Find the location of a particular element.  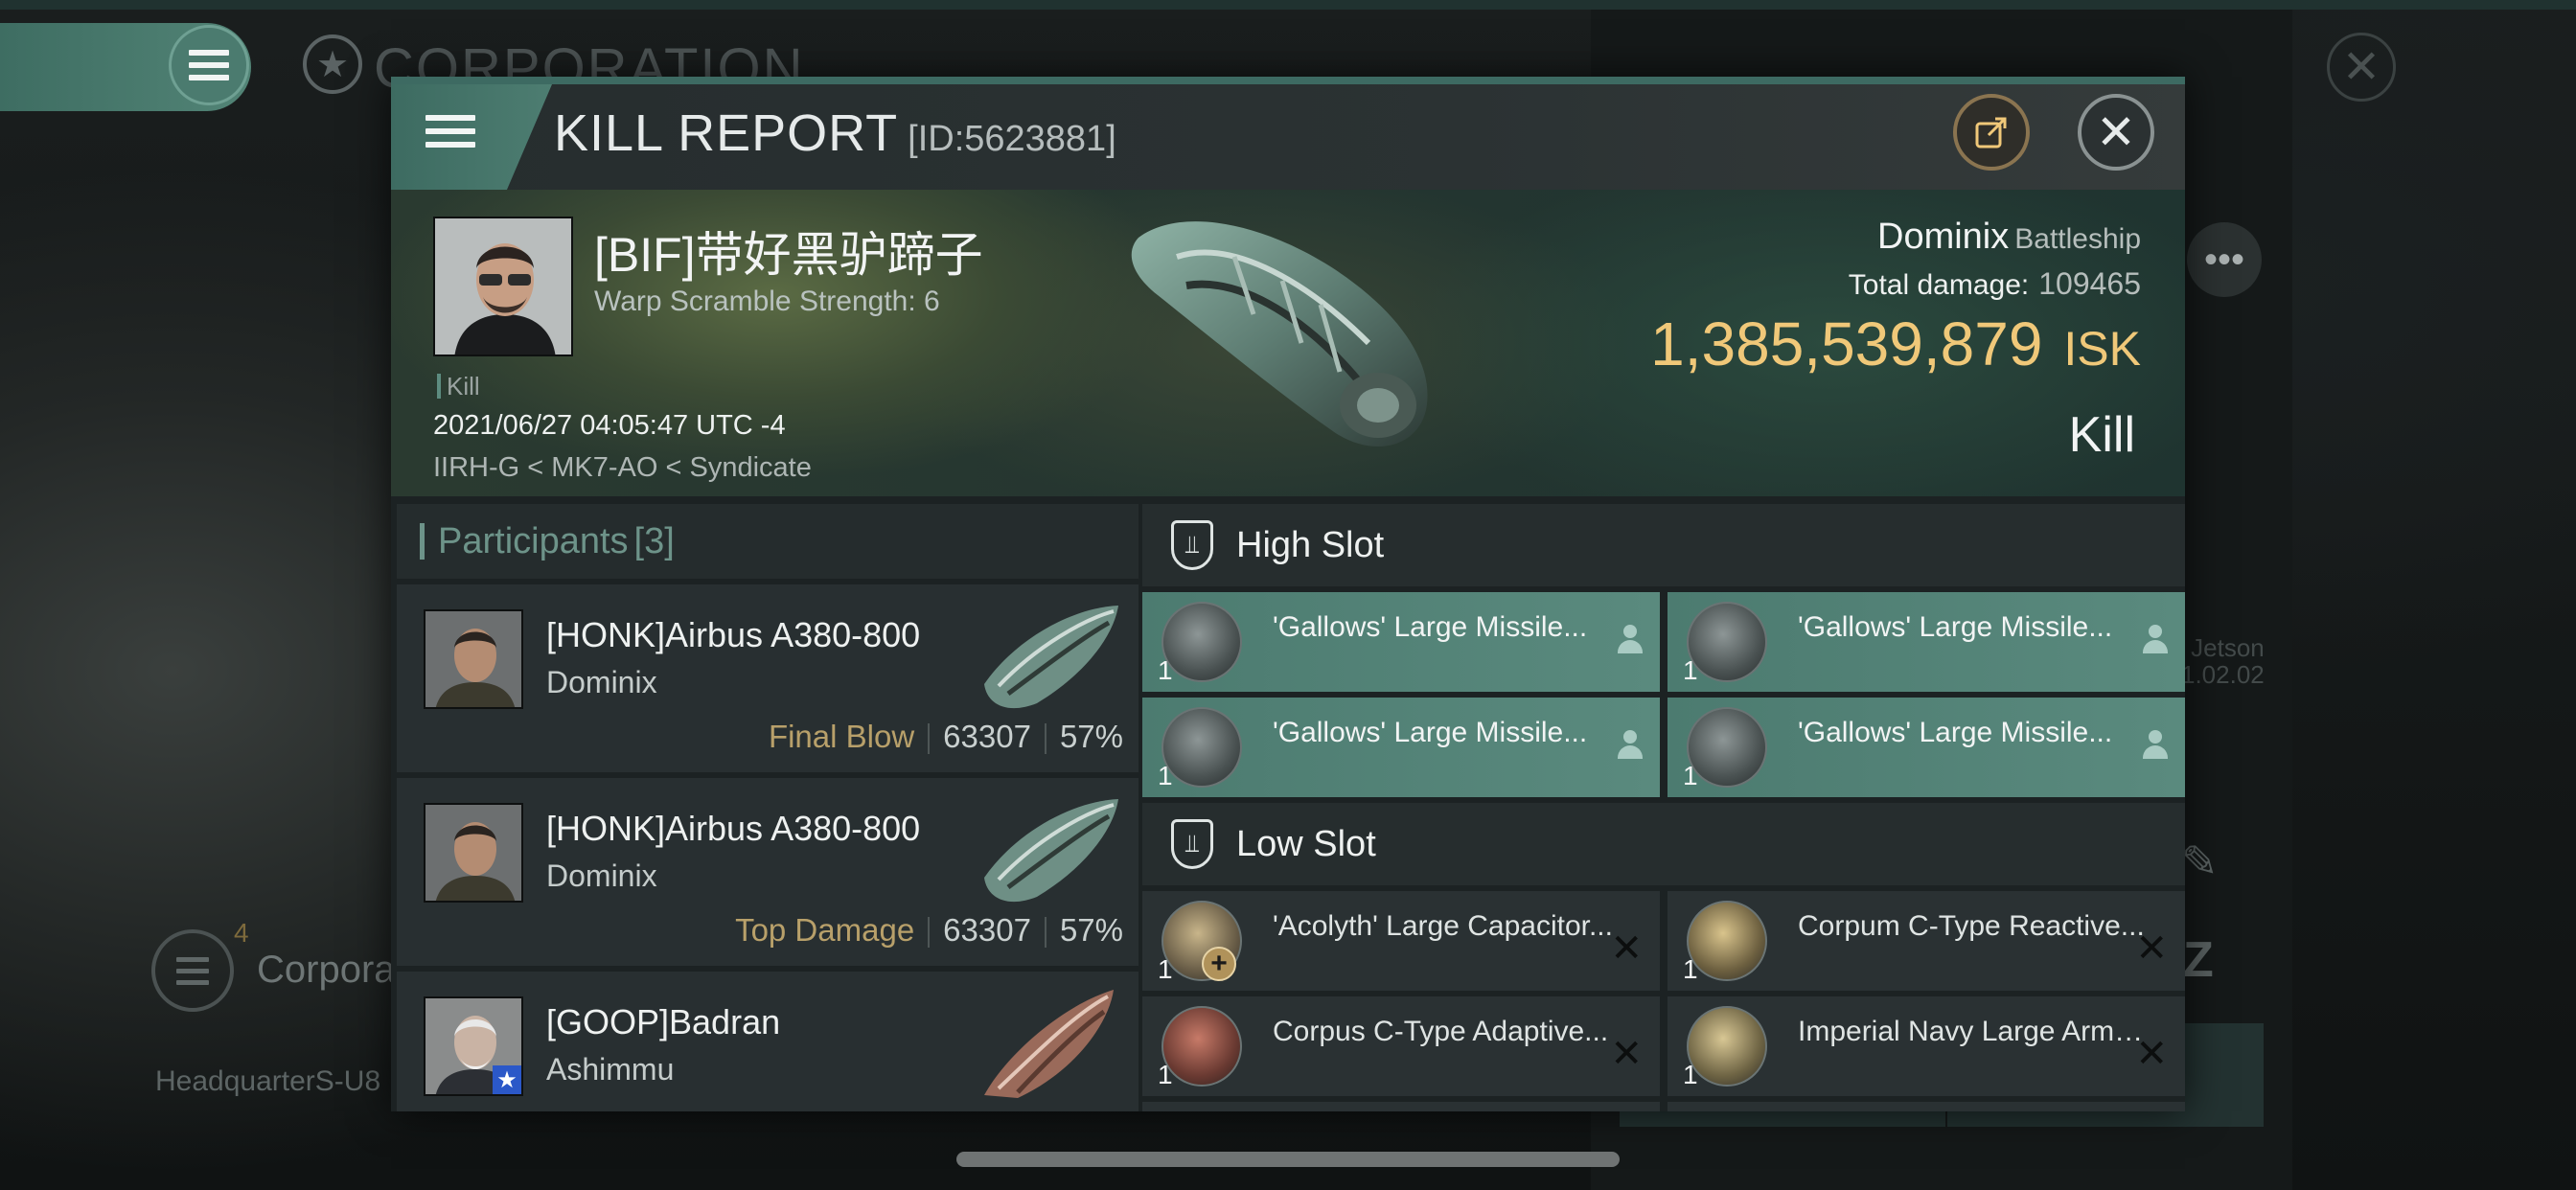

participants-header-bar is located at coordinates (422, 542).